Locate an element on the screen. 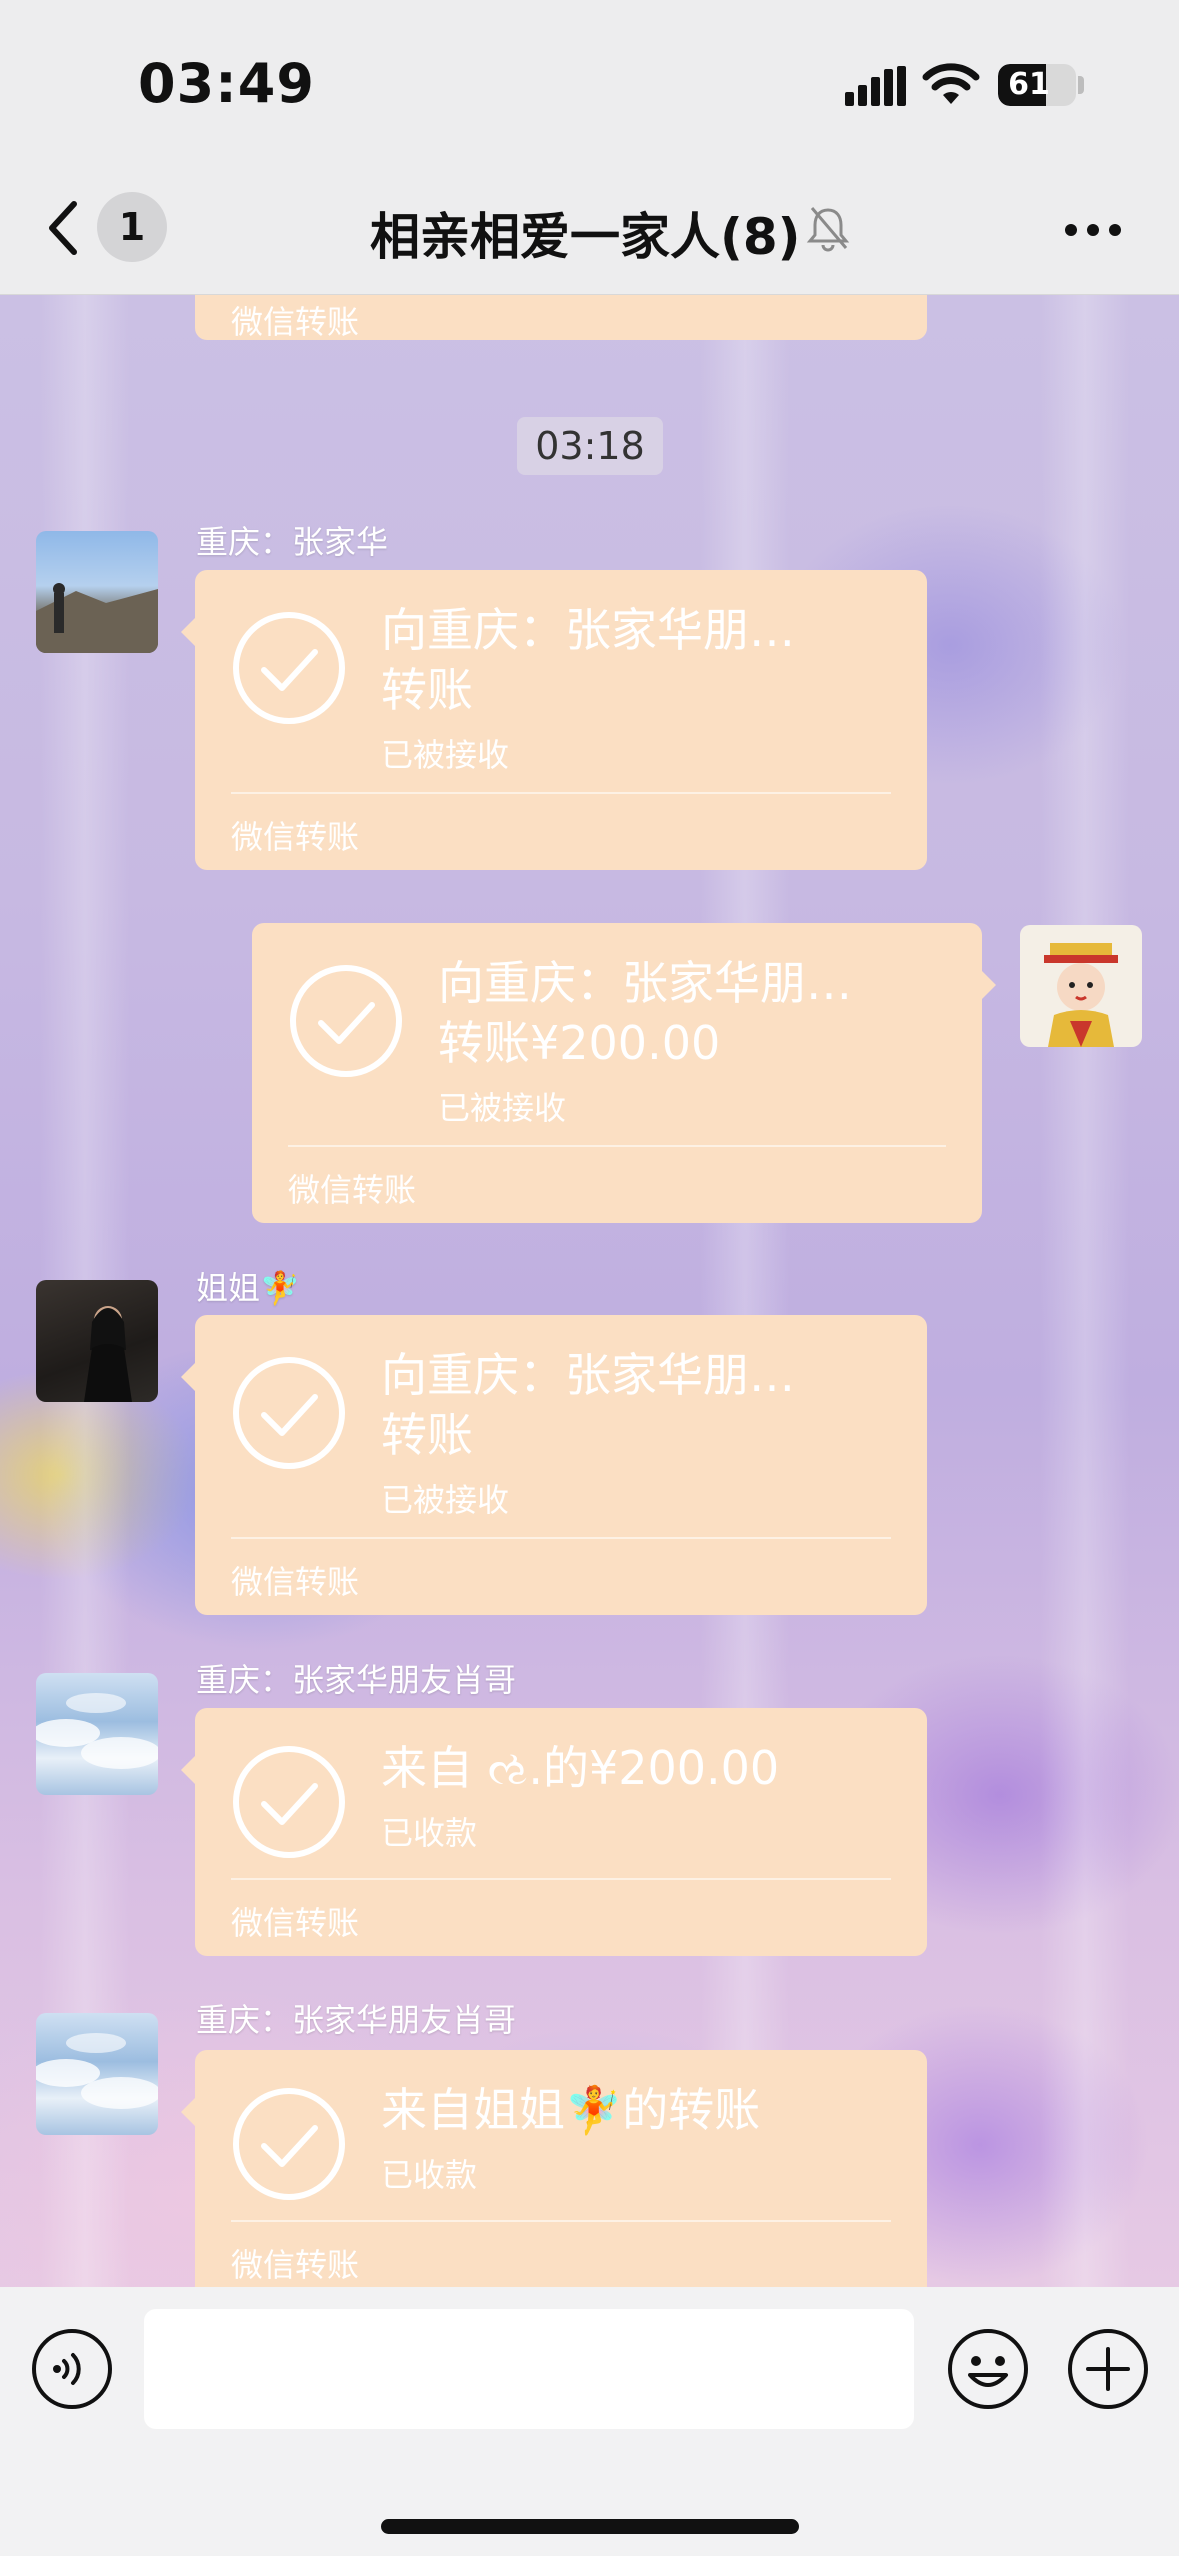 Image resolution: width=1179 pixels, height=2556 pixels. self-avatar is located at coordinates (1081, 986).